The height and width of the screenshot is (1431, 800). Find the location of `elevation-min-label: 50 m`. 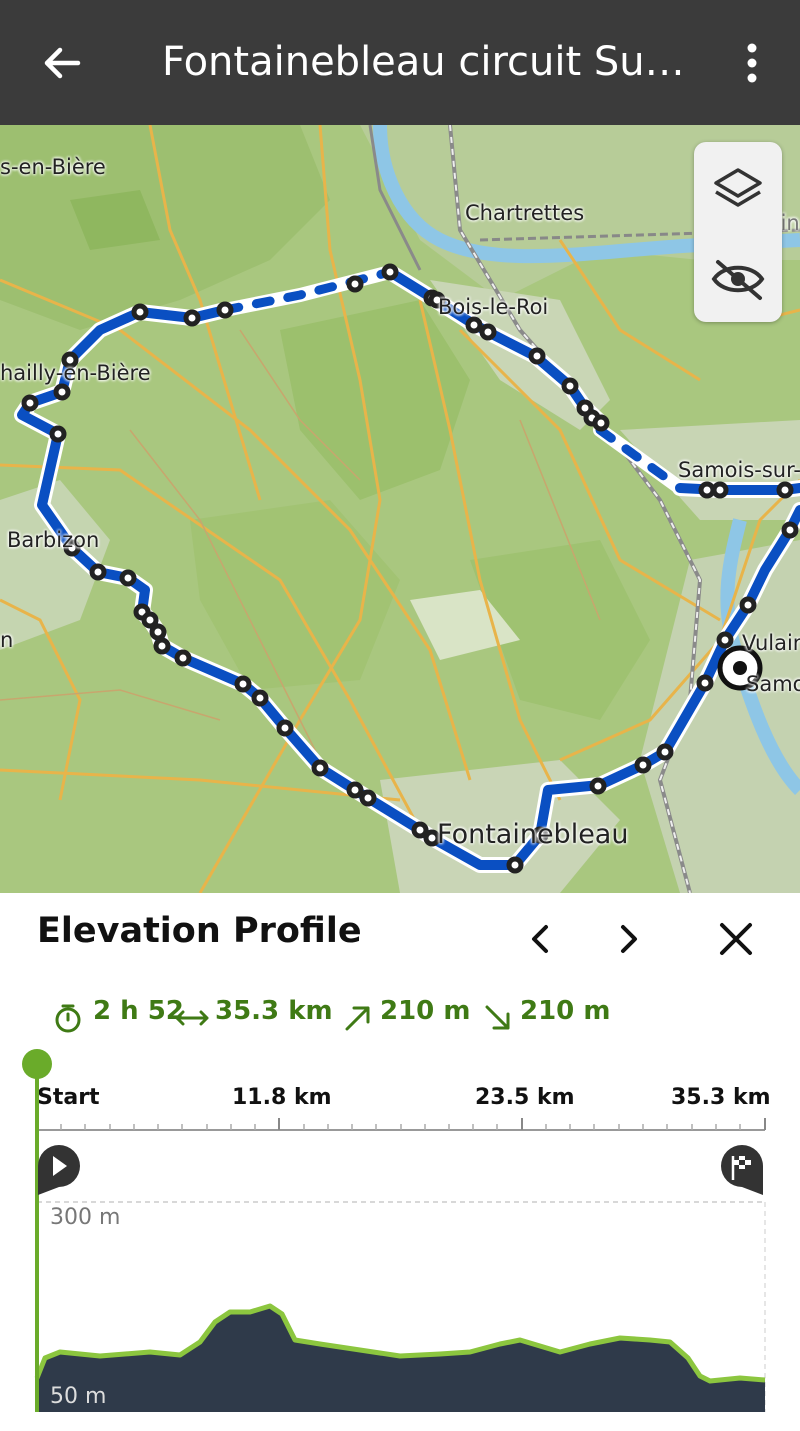

elevation-min-label: 50 m is located at coordinates (78, 1396).